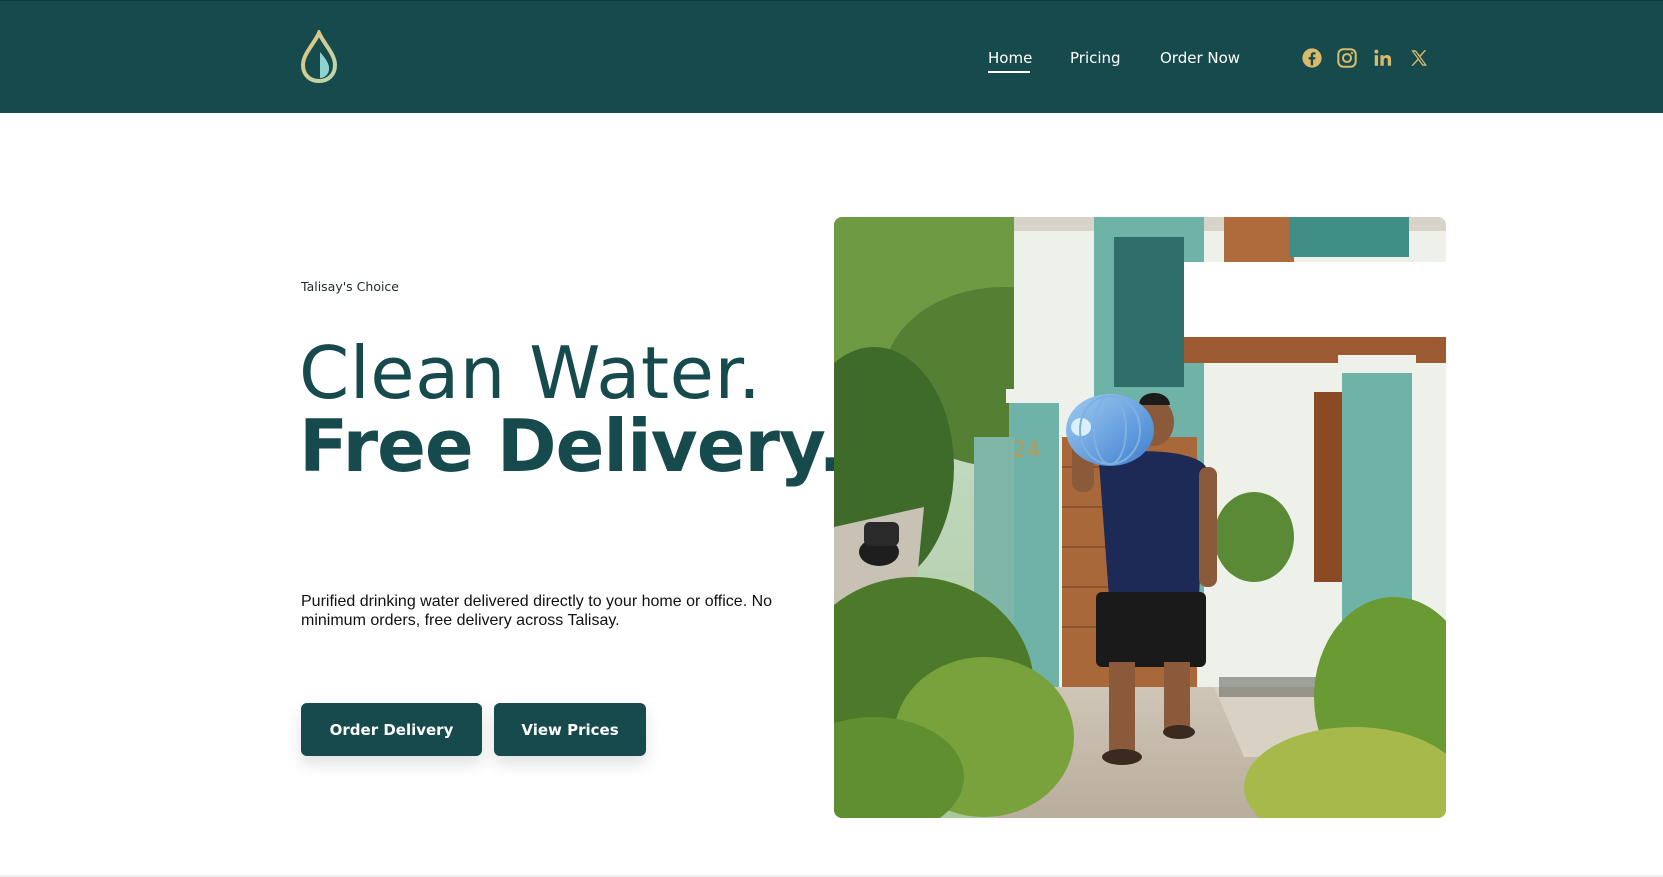 The height and width of the screenshot is (877, 1663). I want to click on x-icon, so click(1419, 58).